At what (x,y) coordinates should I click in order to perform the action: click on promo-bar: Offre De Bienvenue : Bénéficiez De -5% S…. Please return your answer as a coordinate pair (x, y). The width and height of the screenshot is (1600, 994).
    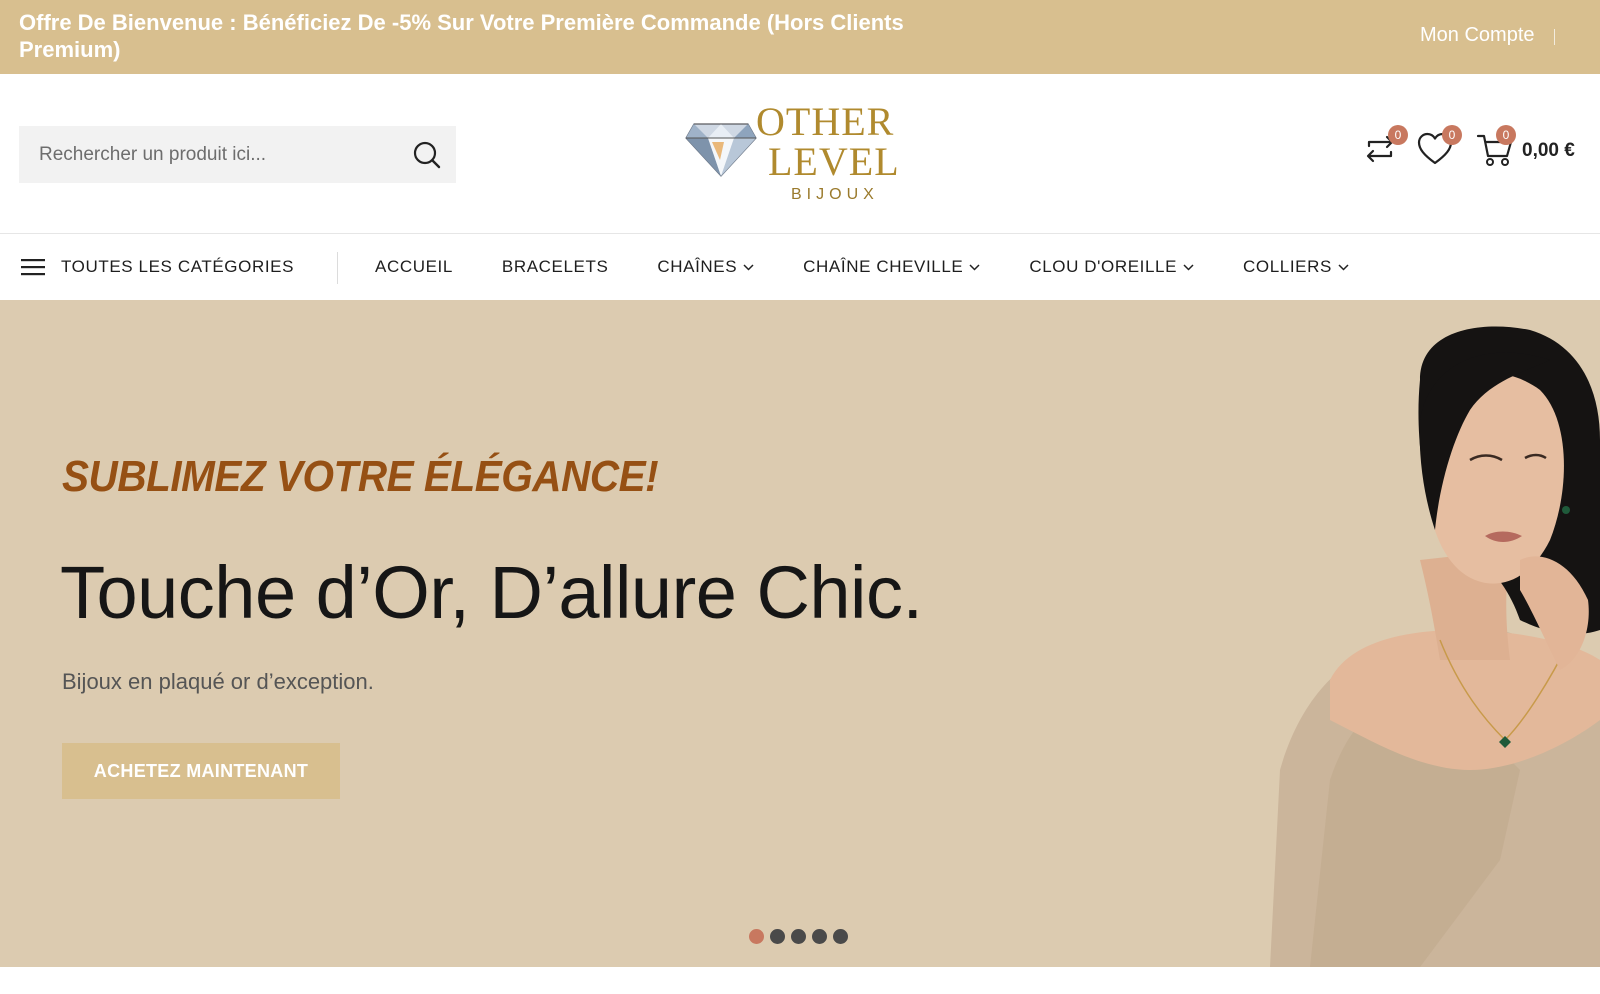
    Looking at the image, I should click on (800, 37).